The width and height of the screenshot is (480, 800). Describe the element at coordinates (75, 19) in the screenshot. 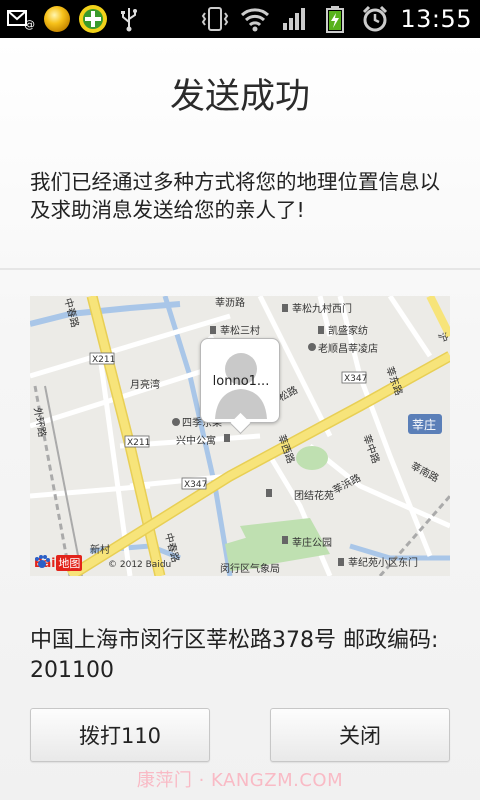

I see `status-bar-left: @` at that location.